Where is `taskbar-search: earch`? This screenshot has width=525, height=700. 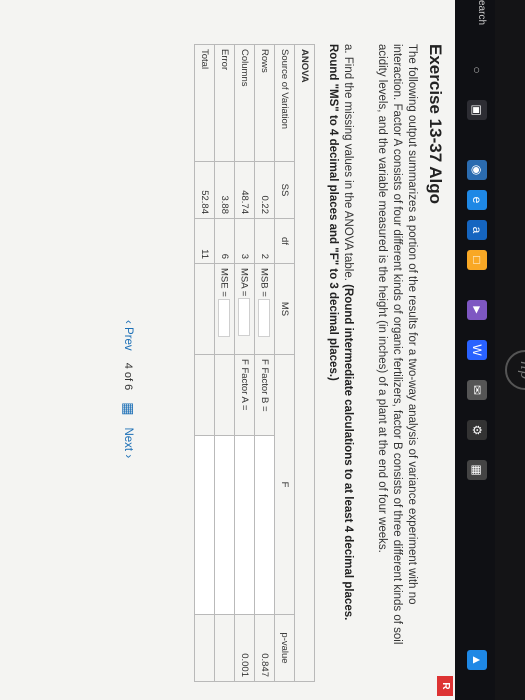 taskbar-search: earch is located at coordinates (481, 12).